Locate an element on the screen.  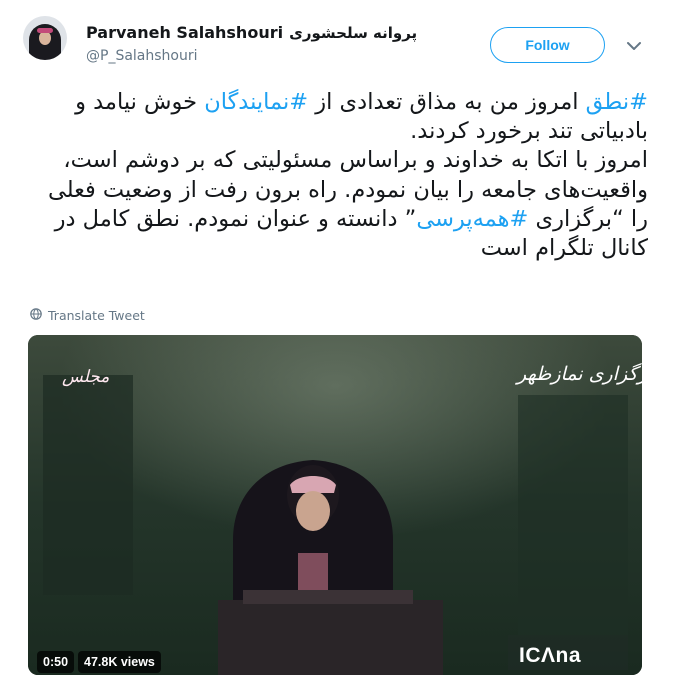
channel-logo: ICΛna is located at coordinates (550, 655).